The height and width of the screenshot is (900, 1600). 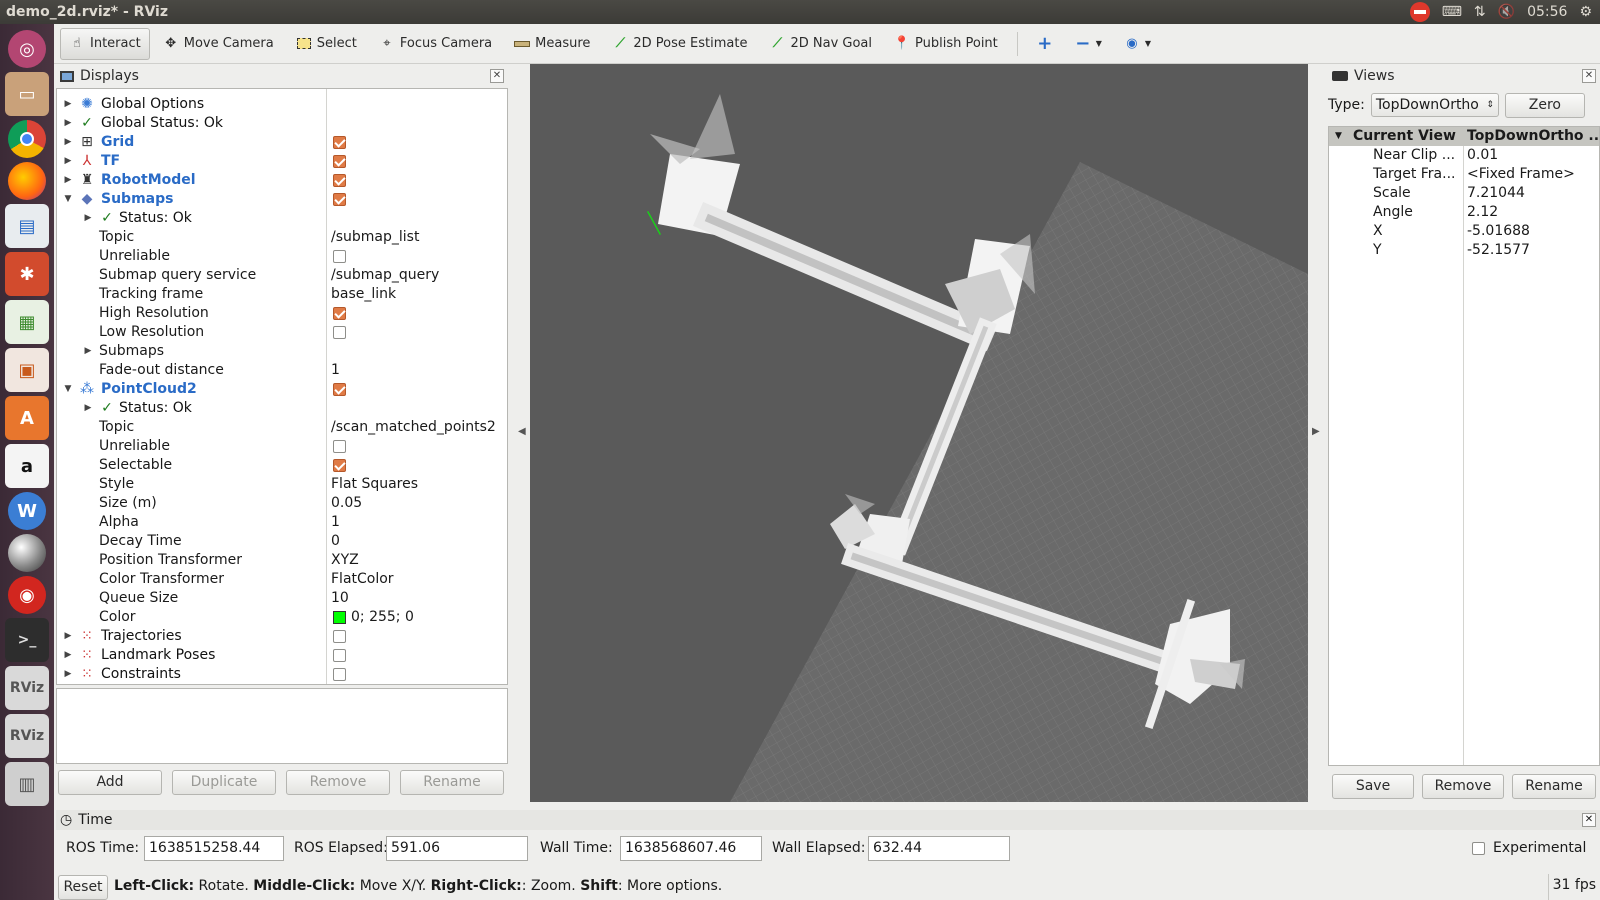 I want to click on document-viewer-icon: ▤, so click(x=27, y=226).